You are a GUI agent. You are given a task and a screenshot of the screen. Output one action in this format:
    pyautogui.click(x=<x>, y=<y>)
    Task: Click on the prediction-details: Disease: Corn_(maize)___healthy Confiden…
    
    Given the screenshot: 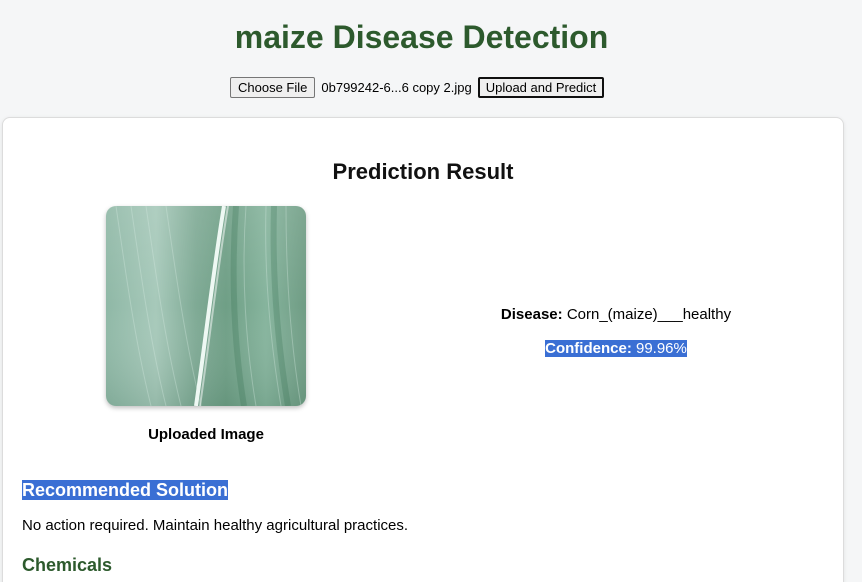 What is the action you would take?
    pyautogui.click(x=616, y=340)
    